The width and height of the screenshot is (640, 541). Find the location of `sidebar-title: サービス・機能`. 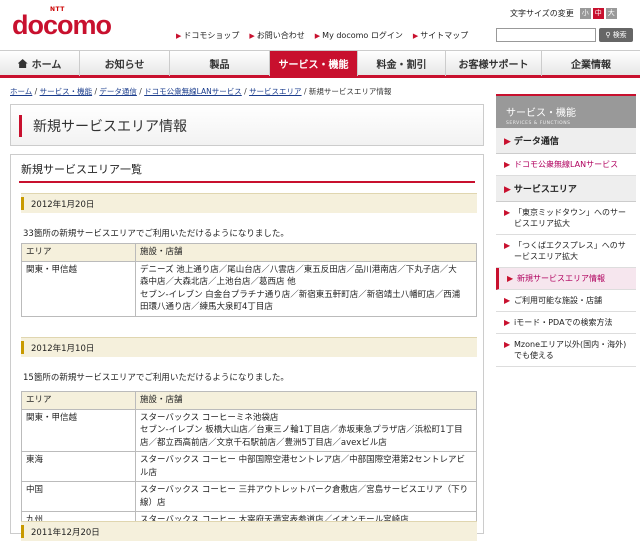

sidebar-title: サービス・機能 is located at coordinates (541, 113).